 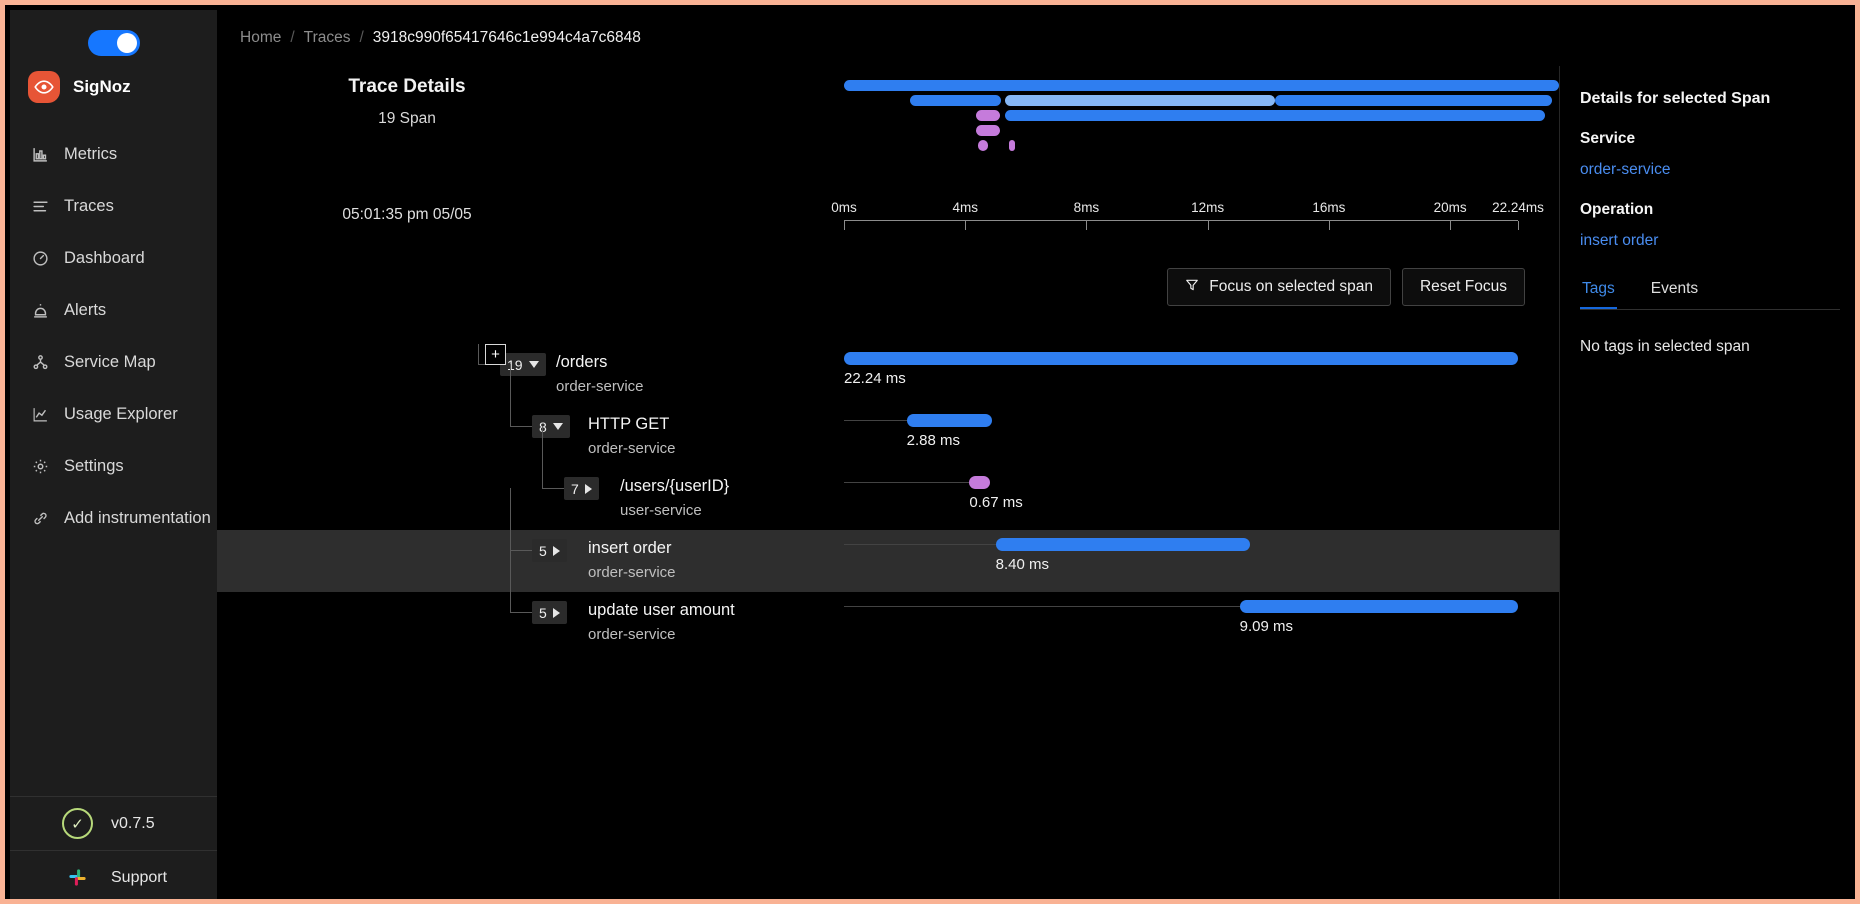 I want to click on span-row-timeline: 8.40 ms, so click(x=1201, y=561).